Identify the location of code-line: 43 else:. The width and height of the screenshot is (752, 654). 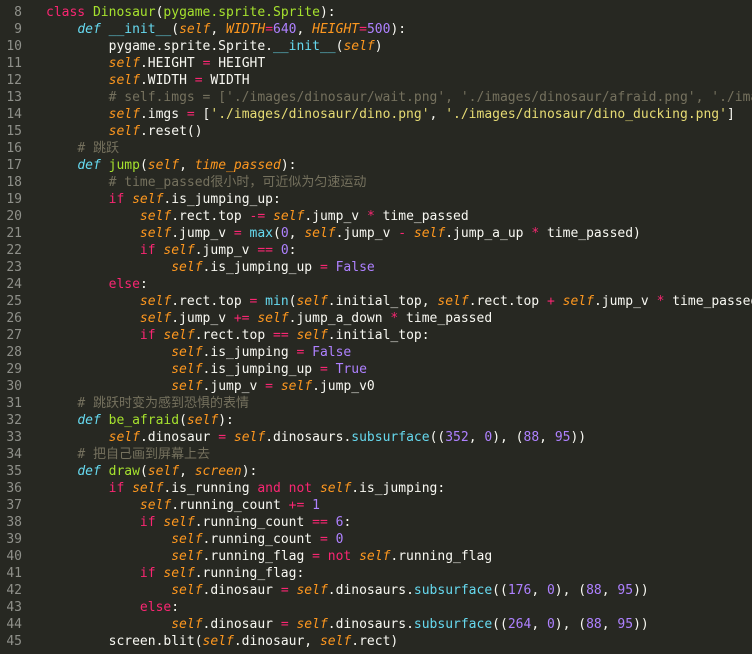
(376, 607).